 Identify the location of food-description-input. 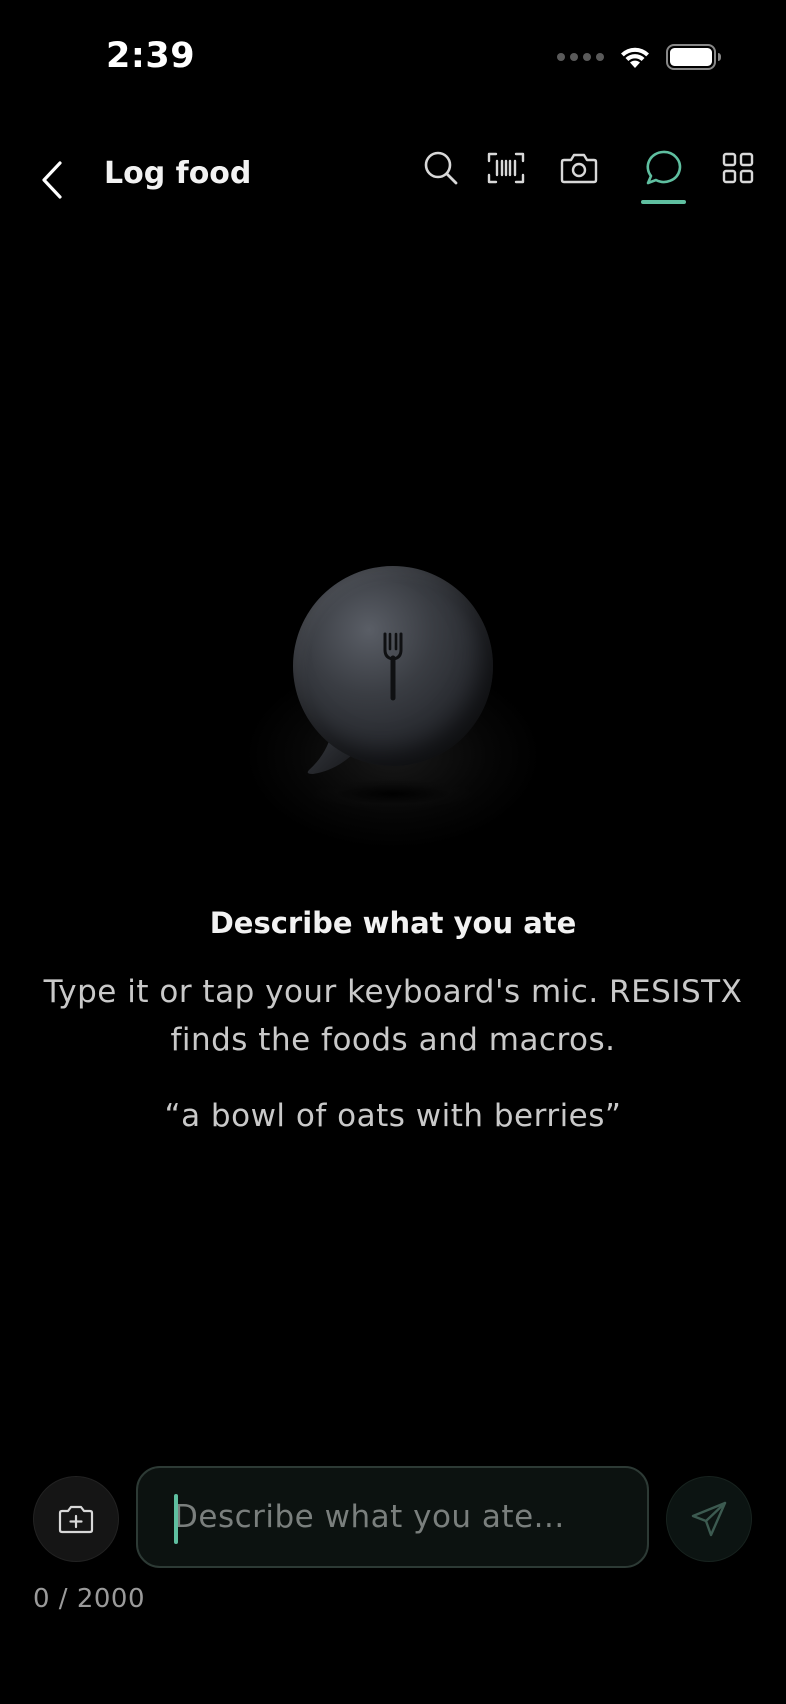
(399, 1517).